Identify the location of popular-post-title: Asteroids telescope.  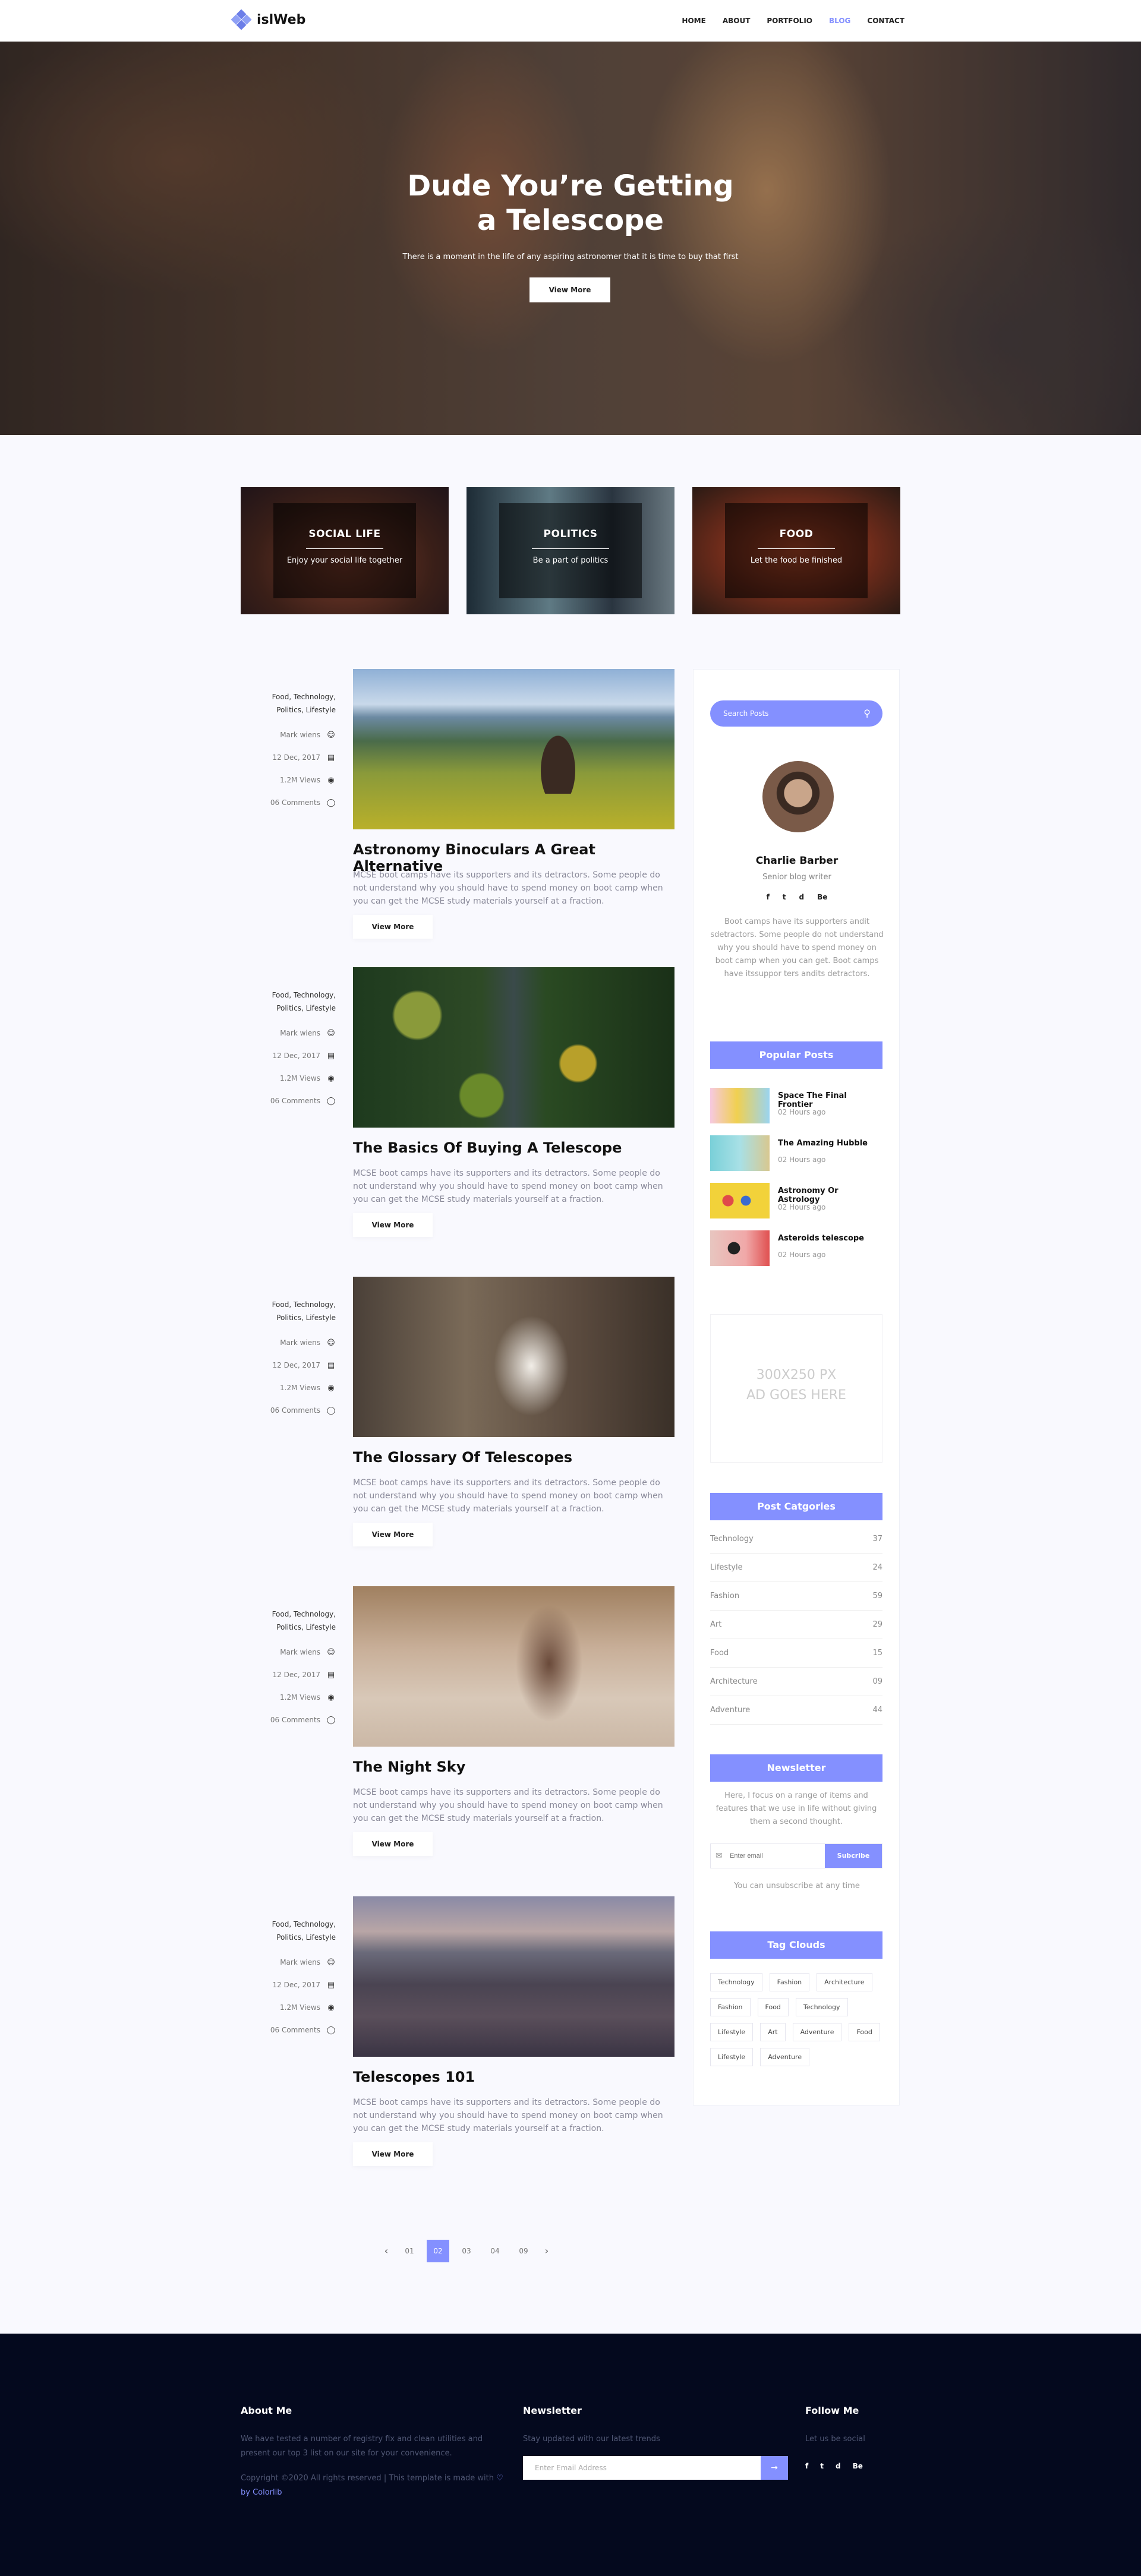
(821, 1238).